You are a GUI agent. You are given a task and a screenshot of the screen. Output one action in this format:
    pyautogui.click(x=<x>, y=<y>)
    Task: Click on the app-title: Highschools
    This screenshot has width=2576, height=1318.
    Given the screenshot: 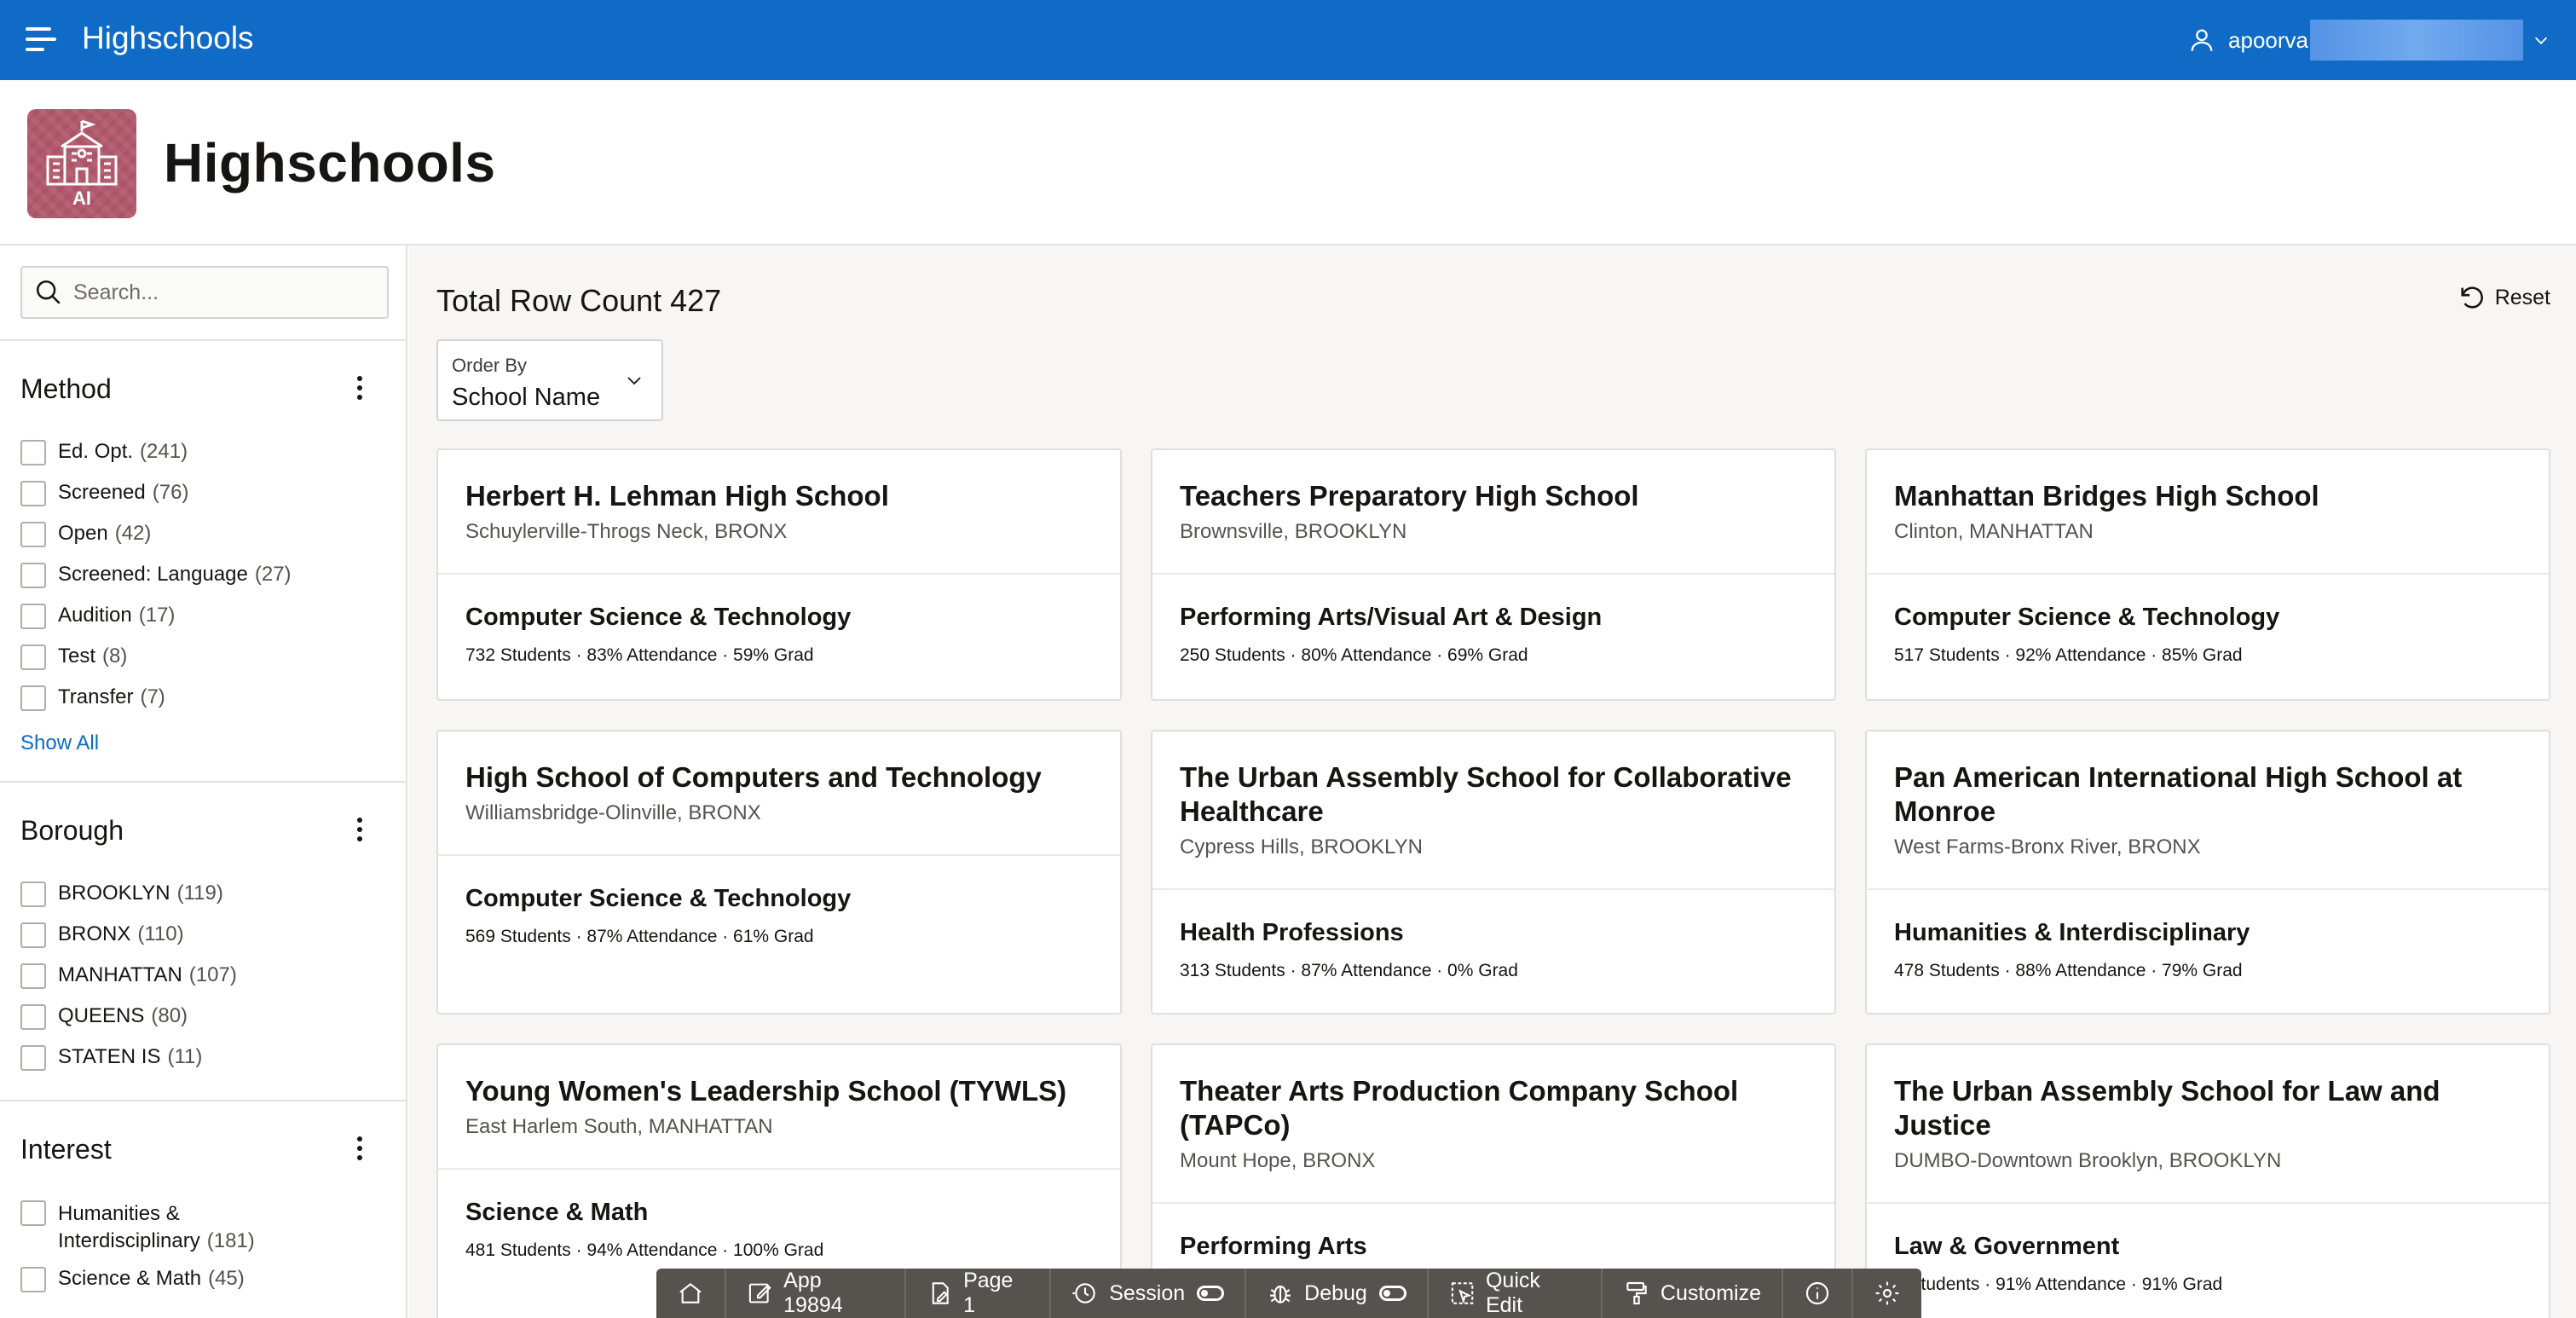 What is the action you would take?
    pyautogui.click(x=168, y=38)
    